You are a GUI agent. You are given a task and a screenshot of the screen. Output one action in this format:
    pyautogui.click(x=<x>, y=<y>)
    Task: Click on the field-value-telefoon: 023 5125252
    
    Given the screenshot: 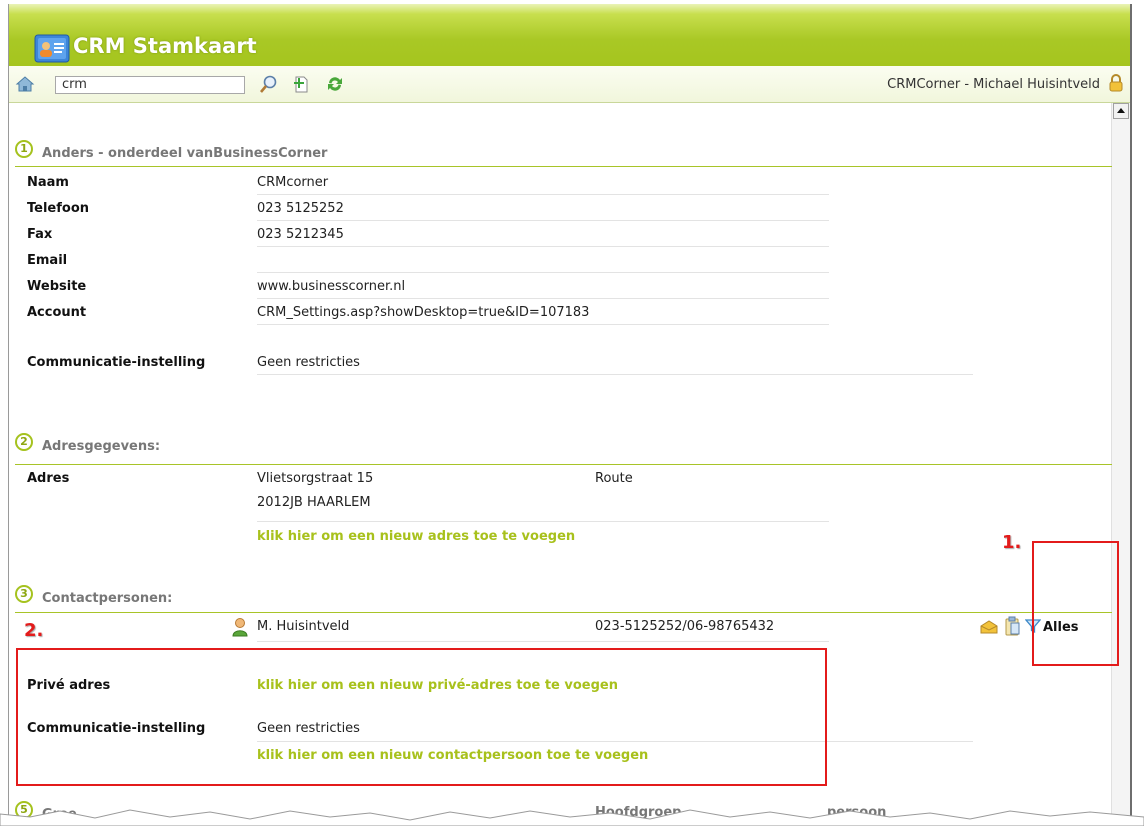 What is the action you would take?
    pyautogui.click(x=300, y=208)
    